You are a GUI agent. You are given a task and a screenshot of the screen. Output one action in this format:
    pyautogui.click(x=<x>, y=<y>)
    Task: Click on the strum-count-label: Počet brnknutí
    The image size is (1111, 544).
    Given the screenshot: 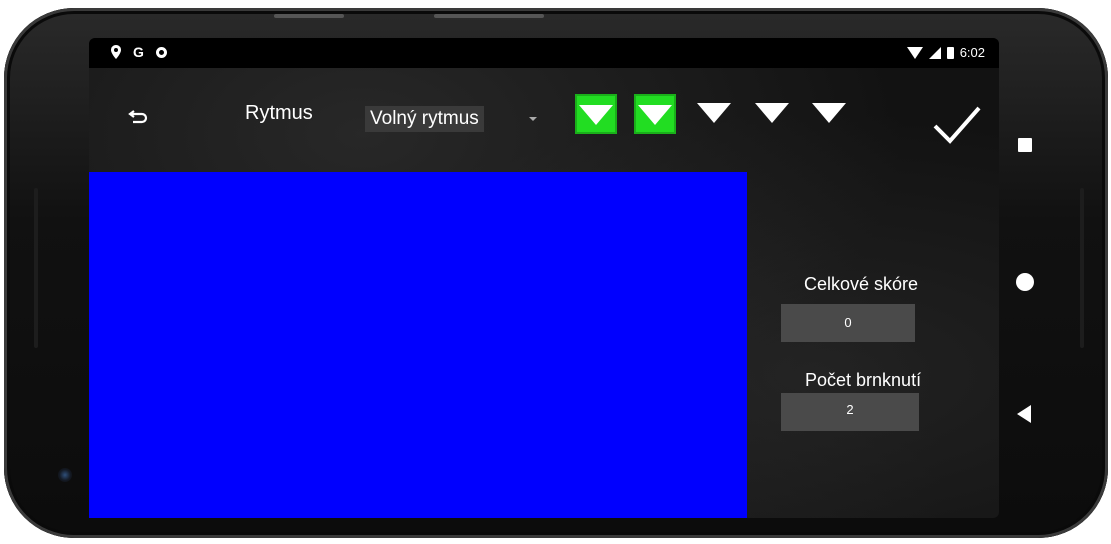 What is the action you would take?
    pyautogui.click(x=863, y=380)
    